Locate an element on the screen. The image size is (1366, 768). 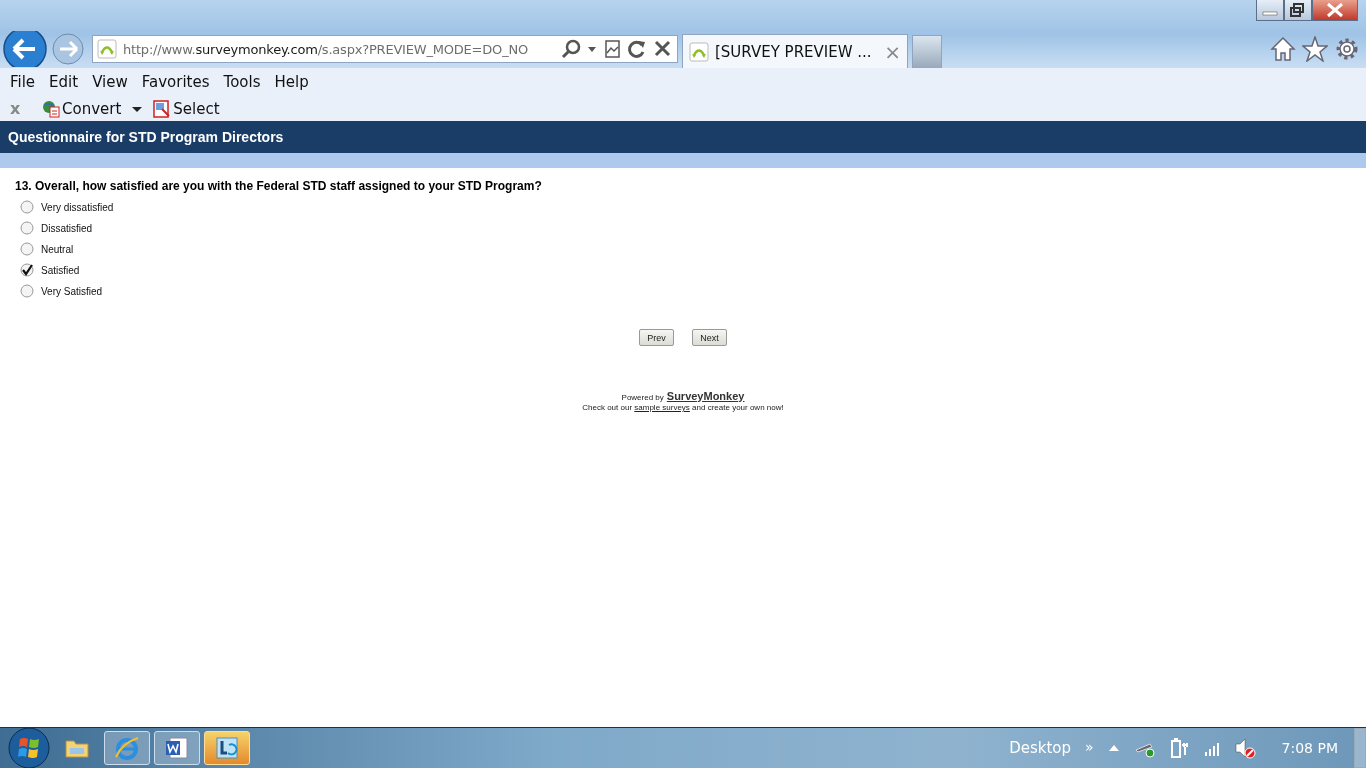
nav-button: Prev is located at coordinates (656, 337).